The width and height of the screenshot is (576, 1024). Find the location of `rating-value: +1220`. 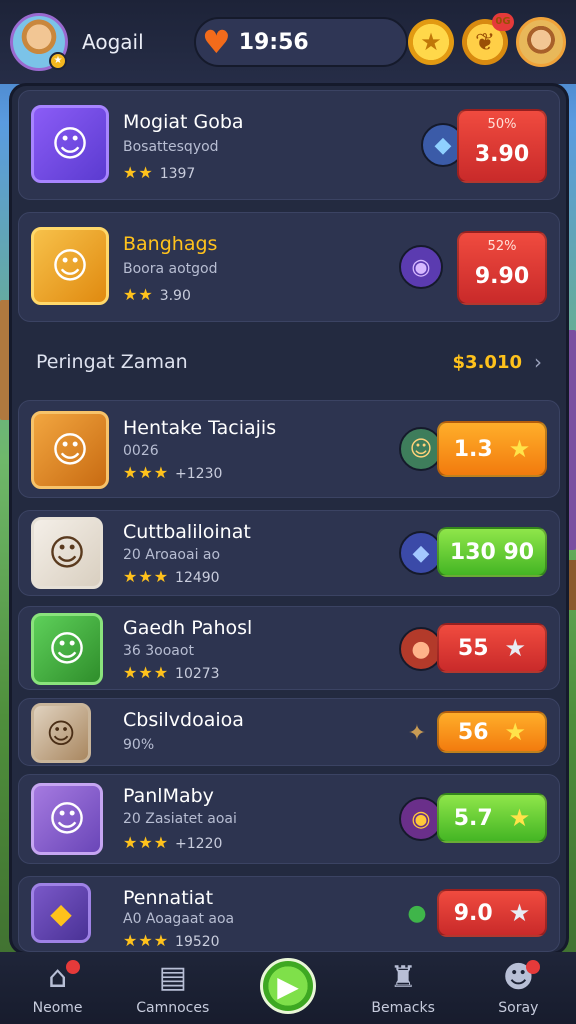

rating-value: +1220 is located at coordinates (199, 844).